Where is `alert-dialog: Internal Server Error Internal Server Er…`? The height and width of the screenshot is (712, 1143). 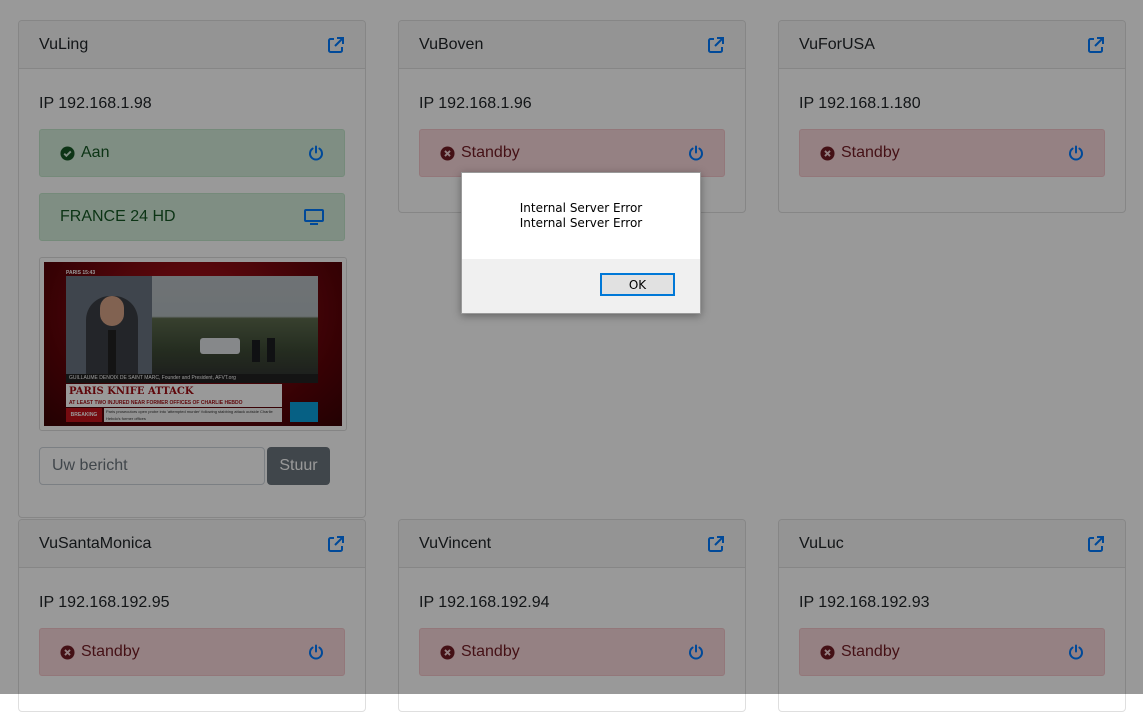
alert-dialog: Internal Server Error Internal Server Er… is located at coordinates (581, 243).